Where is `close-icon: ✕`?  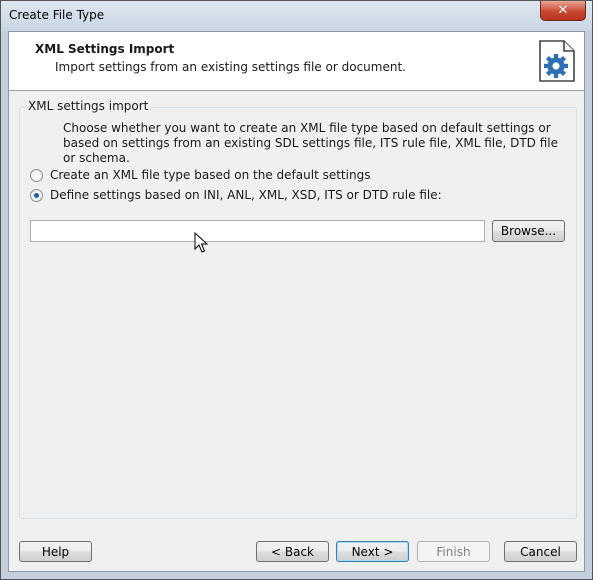 close-icon: ✕ is located at coordinates (563, 10).